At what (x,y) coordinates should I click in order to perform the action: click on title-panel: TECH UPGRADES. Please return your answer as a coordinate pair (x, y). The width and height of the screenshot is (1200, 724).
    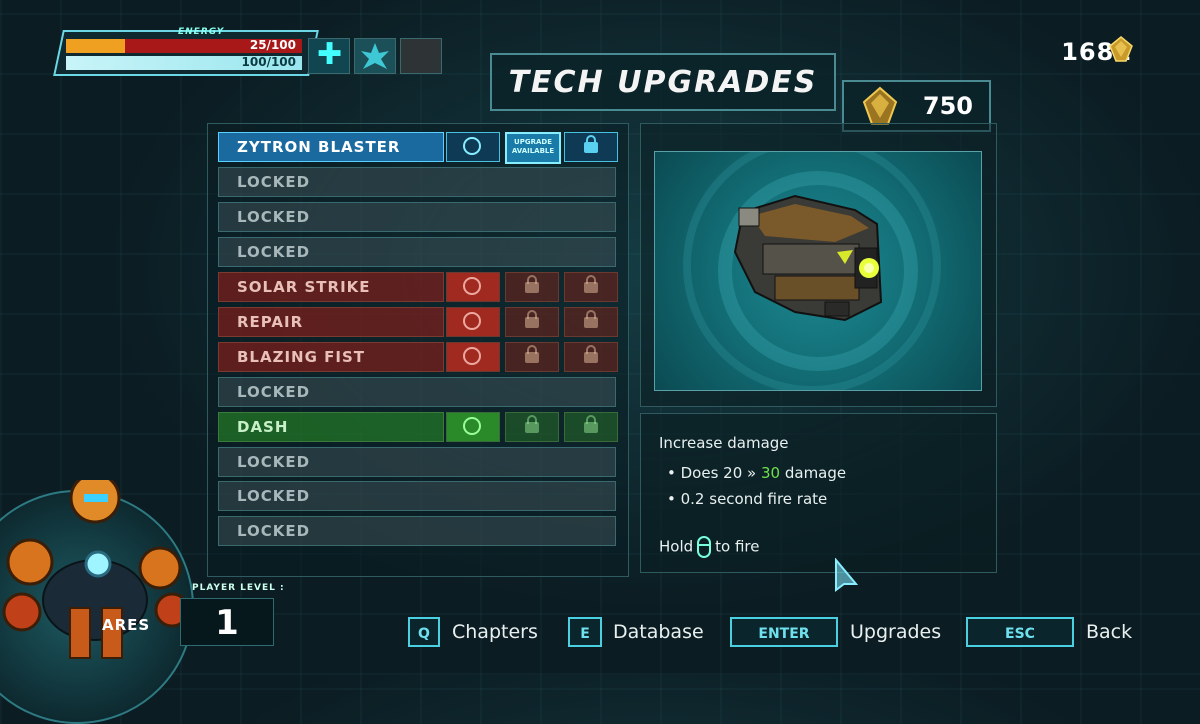
    Looking at the image, I should click on (663, 82).